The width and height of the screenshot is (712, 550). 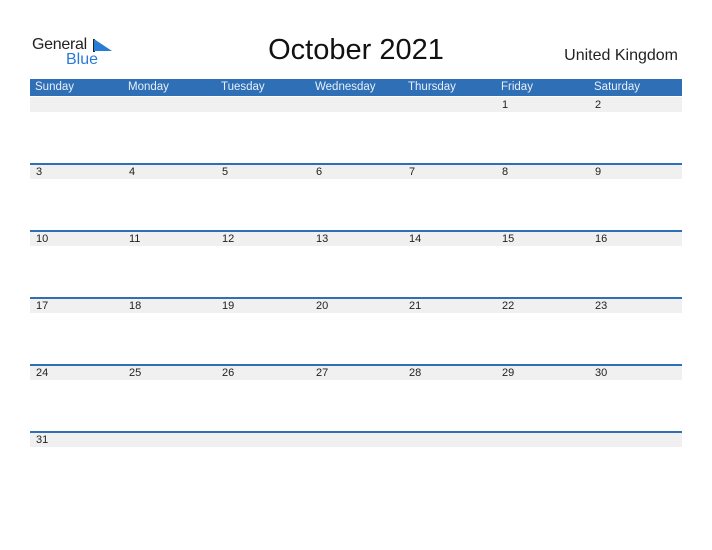 I want to click on day-cell: 1, so click(x=505, y=105).